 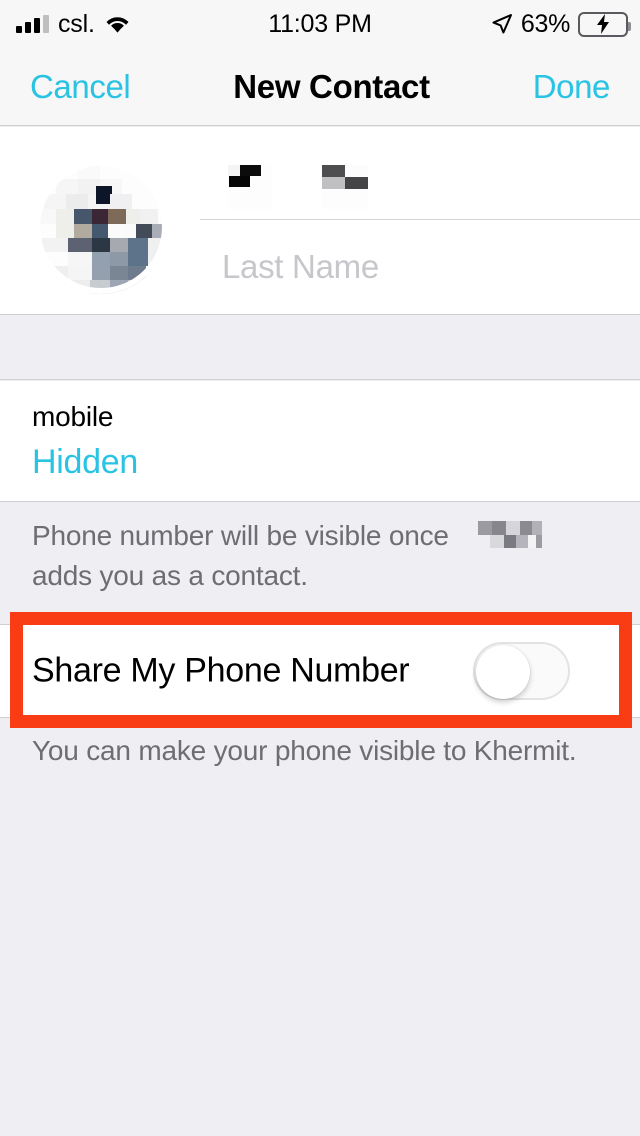 I want to click on navigation-bar: Cancel New Contact Done, so click(x=320, y=87).